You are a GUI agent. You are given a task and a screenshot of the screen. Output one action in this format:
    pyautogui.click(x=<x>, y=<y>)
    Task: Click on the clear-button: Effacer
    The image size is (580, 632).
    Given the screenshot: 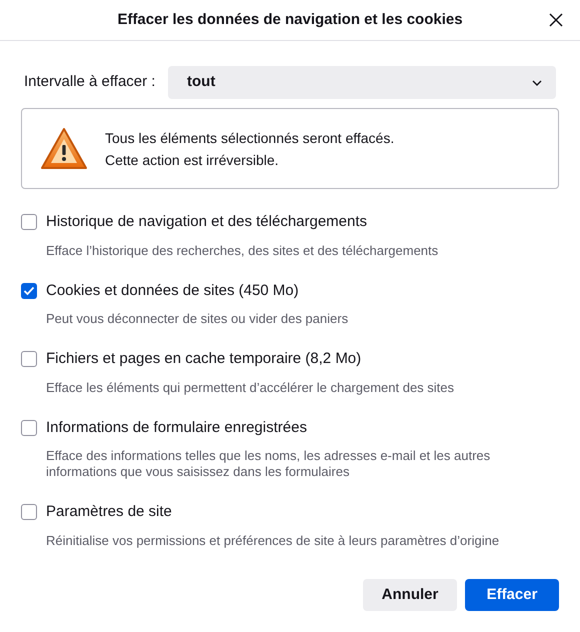 What is the action you would take?
    pyautogui.click(x=512, y=595)
    